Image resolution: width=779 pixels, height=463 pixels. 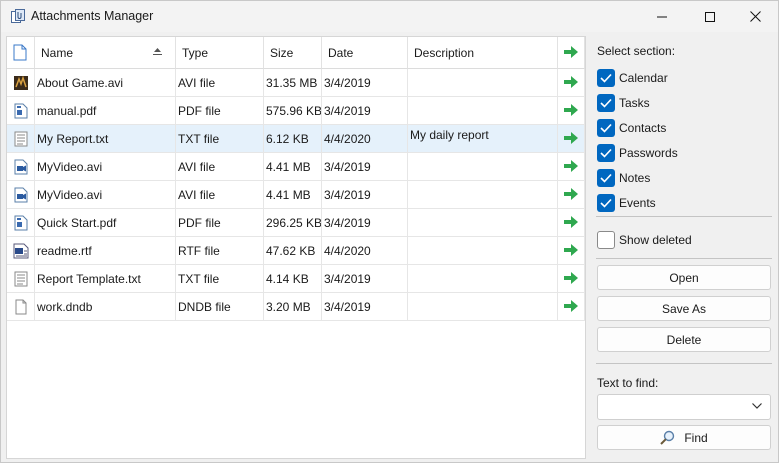 What do you see at coordinates (293, 53) in the screenshot?
I see `header-size: Size` at bounding box center [293, 53].